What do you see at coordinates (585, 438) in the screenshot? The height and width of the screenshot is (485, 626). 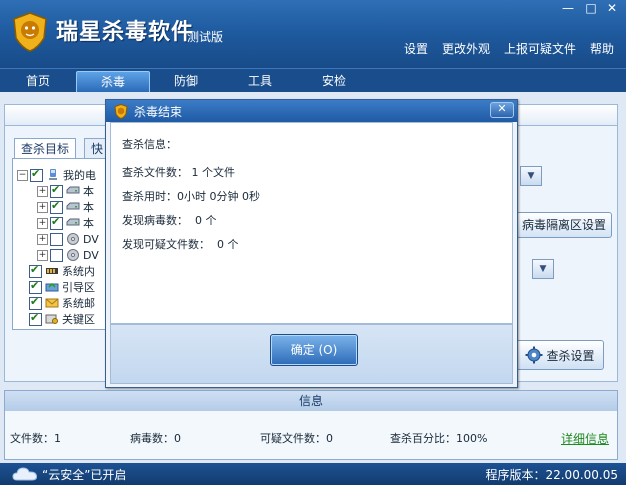 I see `details-link: 详细信息` at bounding box center [585, 438].